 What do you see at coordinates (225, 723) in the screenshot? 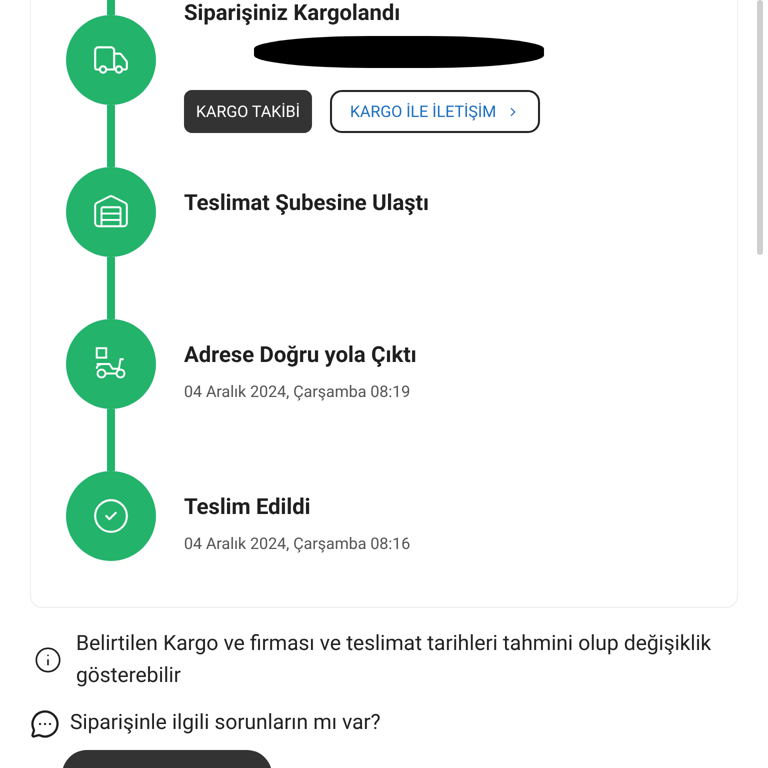
I see `help-text: Siparişinle ilgili sorunların mı var?` at bounding box center [225, 723].